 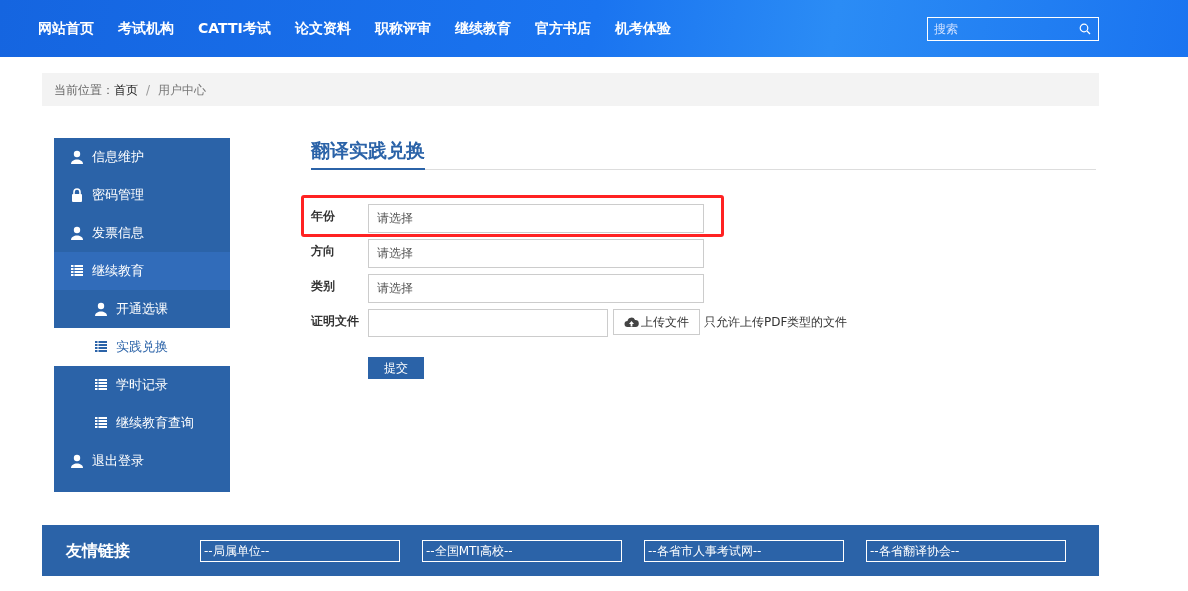 What do you see at coordinates (396, 367) in the screenshot?
I see `submit-button: 提交` at bounding box center [396, 367].